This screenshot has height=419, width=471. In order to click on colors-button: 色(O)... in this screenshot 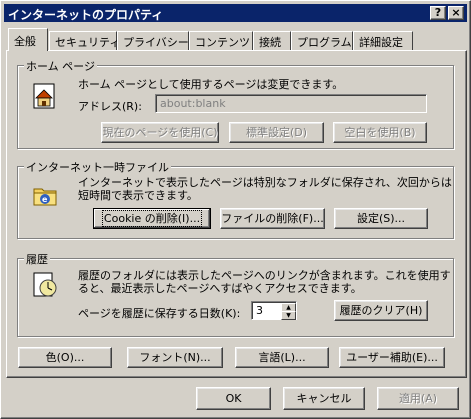, I will do `click(65, 357)`.